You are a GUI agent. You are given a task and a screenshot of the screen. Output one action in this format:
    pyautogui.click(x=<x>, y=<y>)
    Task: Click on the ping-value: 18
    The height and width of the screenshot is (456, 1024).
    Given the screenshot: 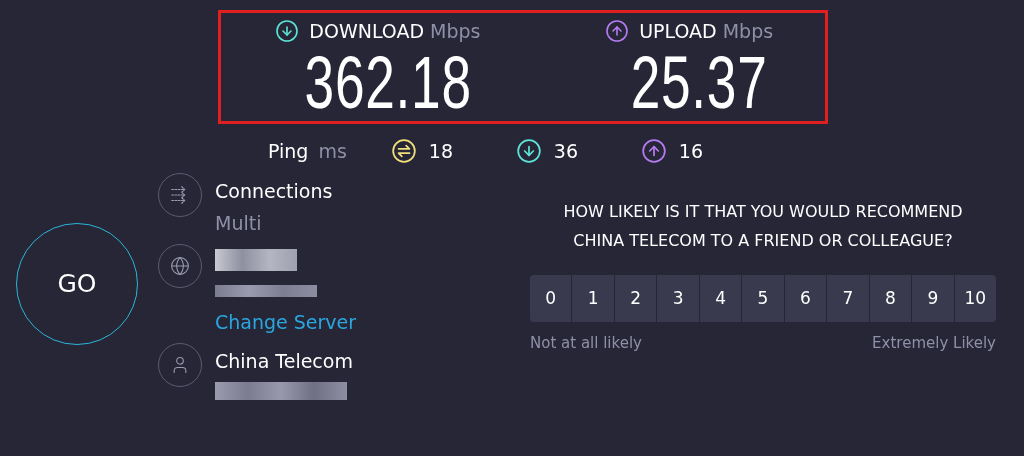 What is the action you would take?
    pyautogui.click(x=441, y=151)
    